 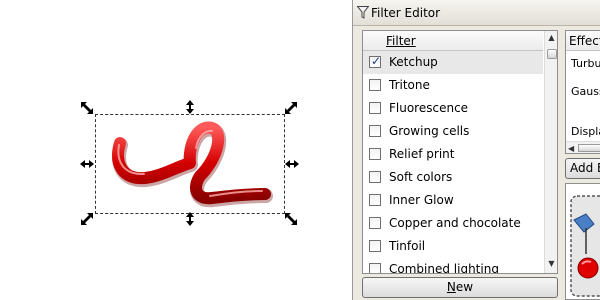 I want to click on filter-label: Tinfoil, so click(x=407, y=246).